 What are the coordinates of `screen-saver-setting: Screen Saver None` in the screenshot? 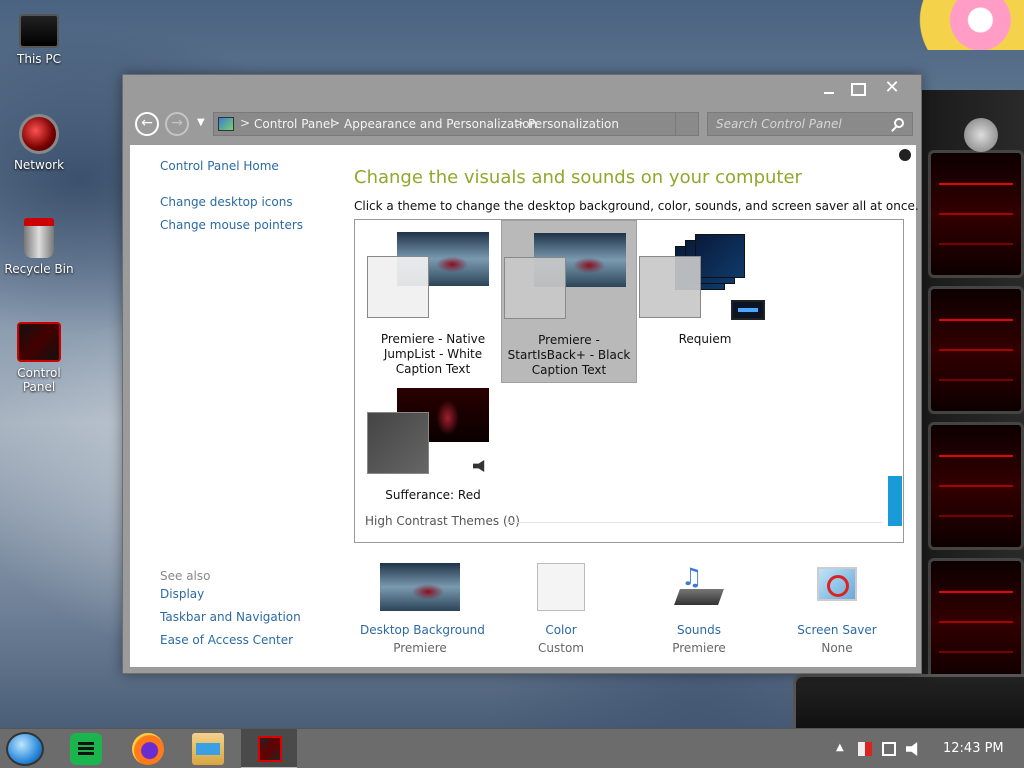 It's located at (837, 609).